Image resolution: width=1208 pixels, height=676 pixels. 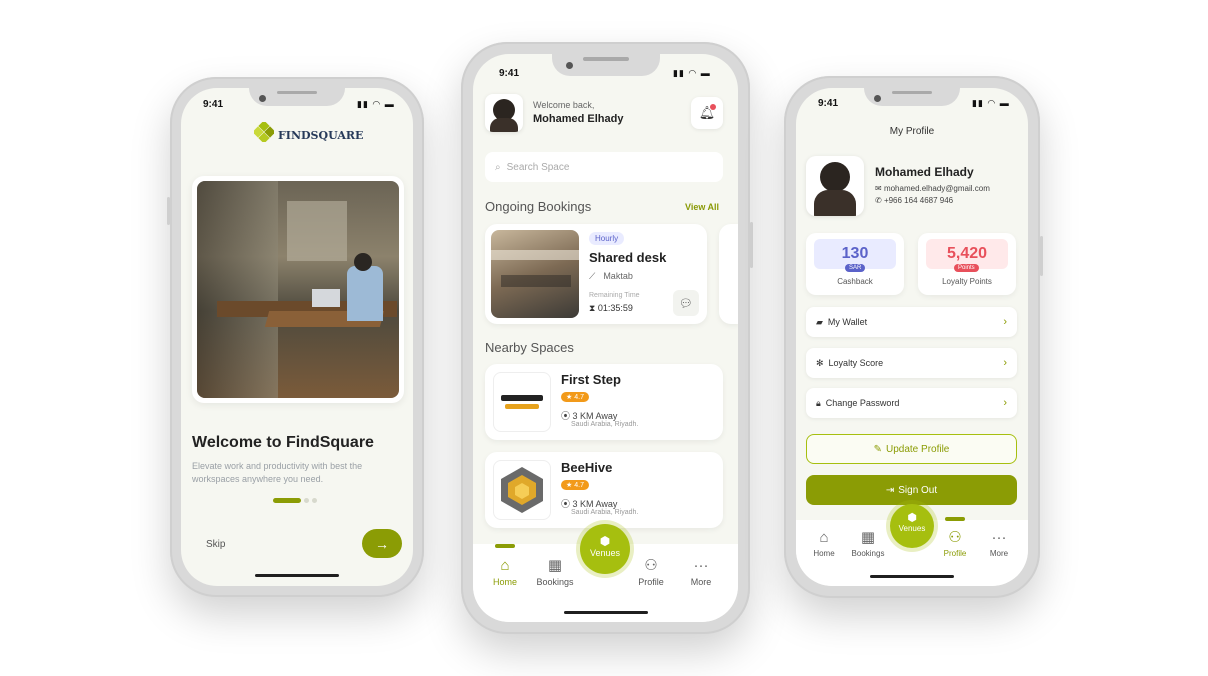 I want to click on workspace-photo, so click(x=298, y=289).